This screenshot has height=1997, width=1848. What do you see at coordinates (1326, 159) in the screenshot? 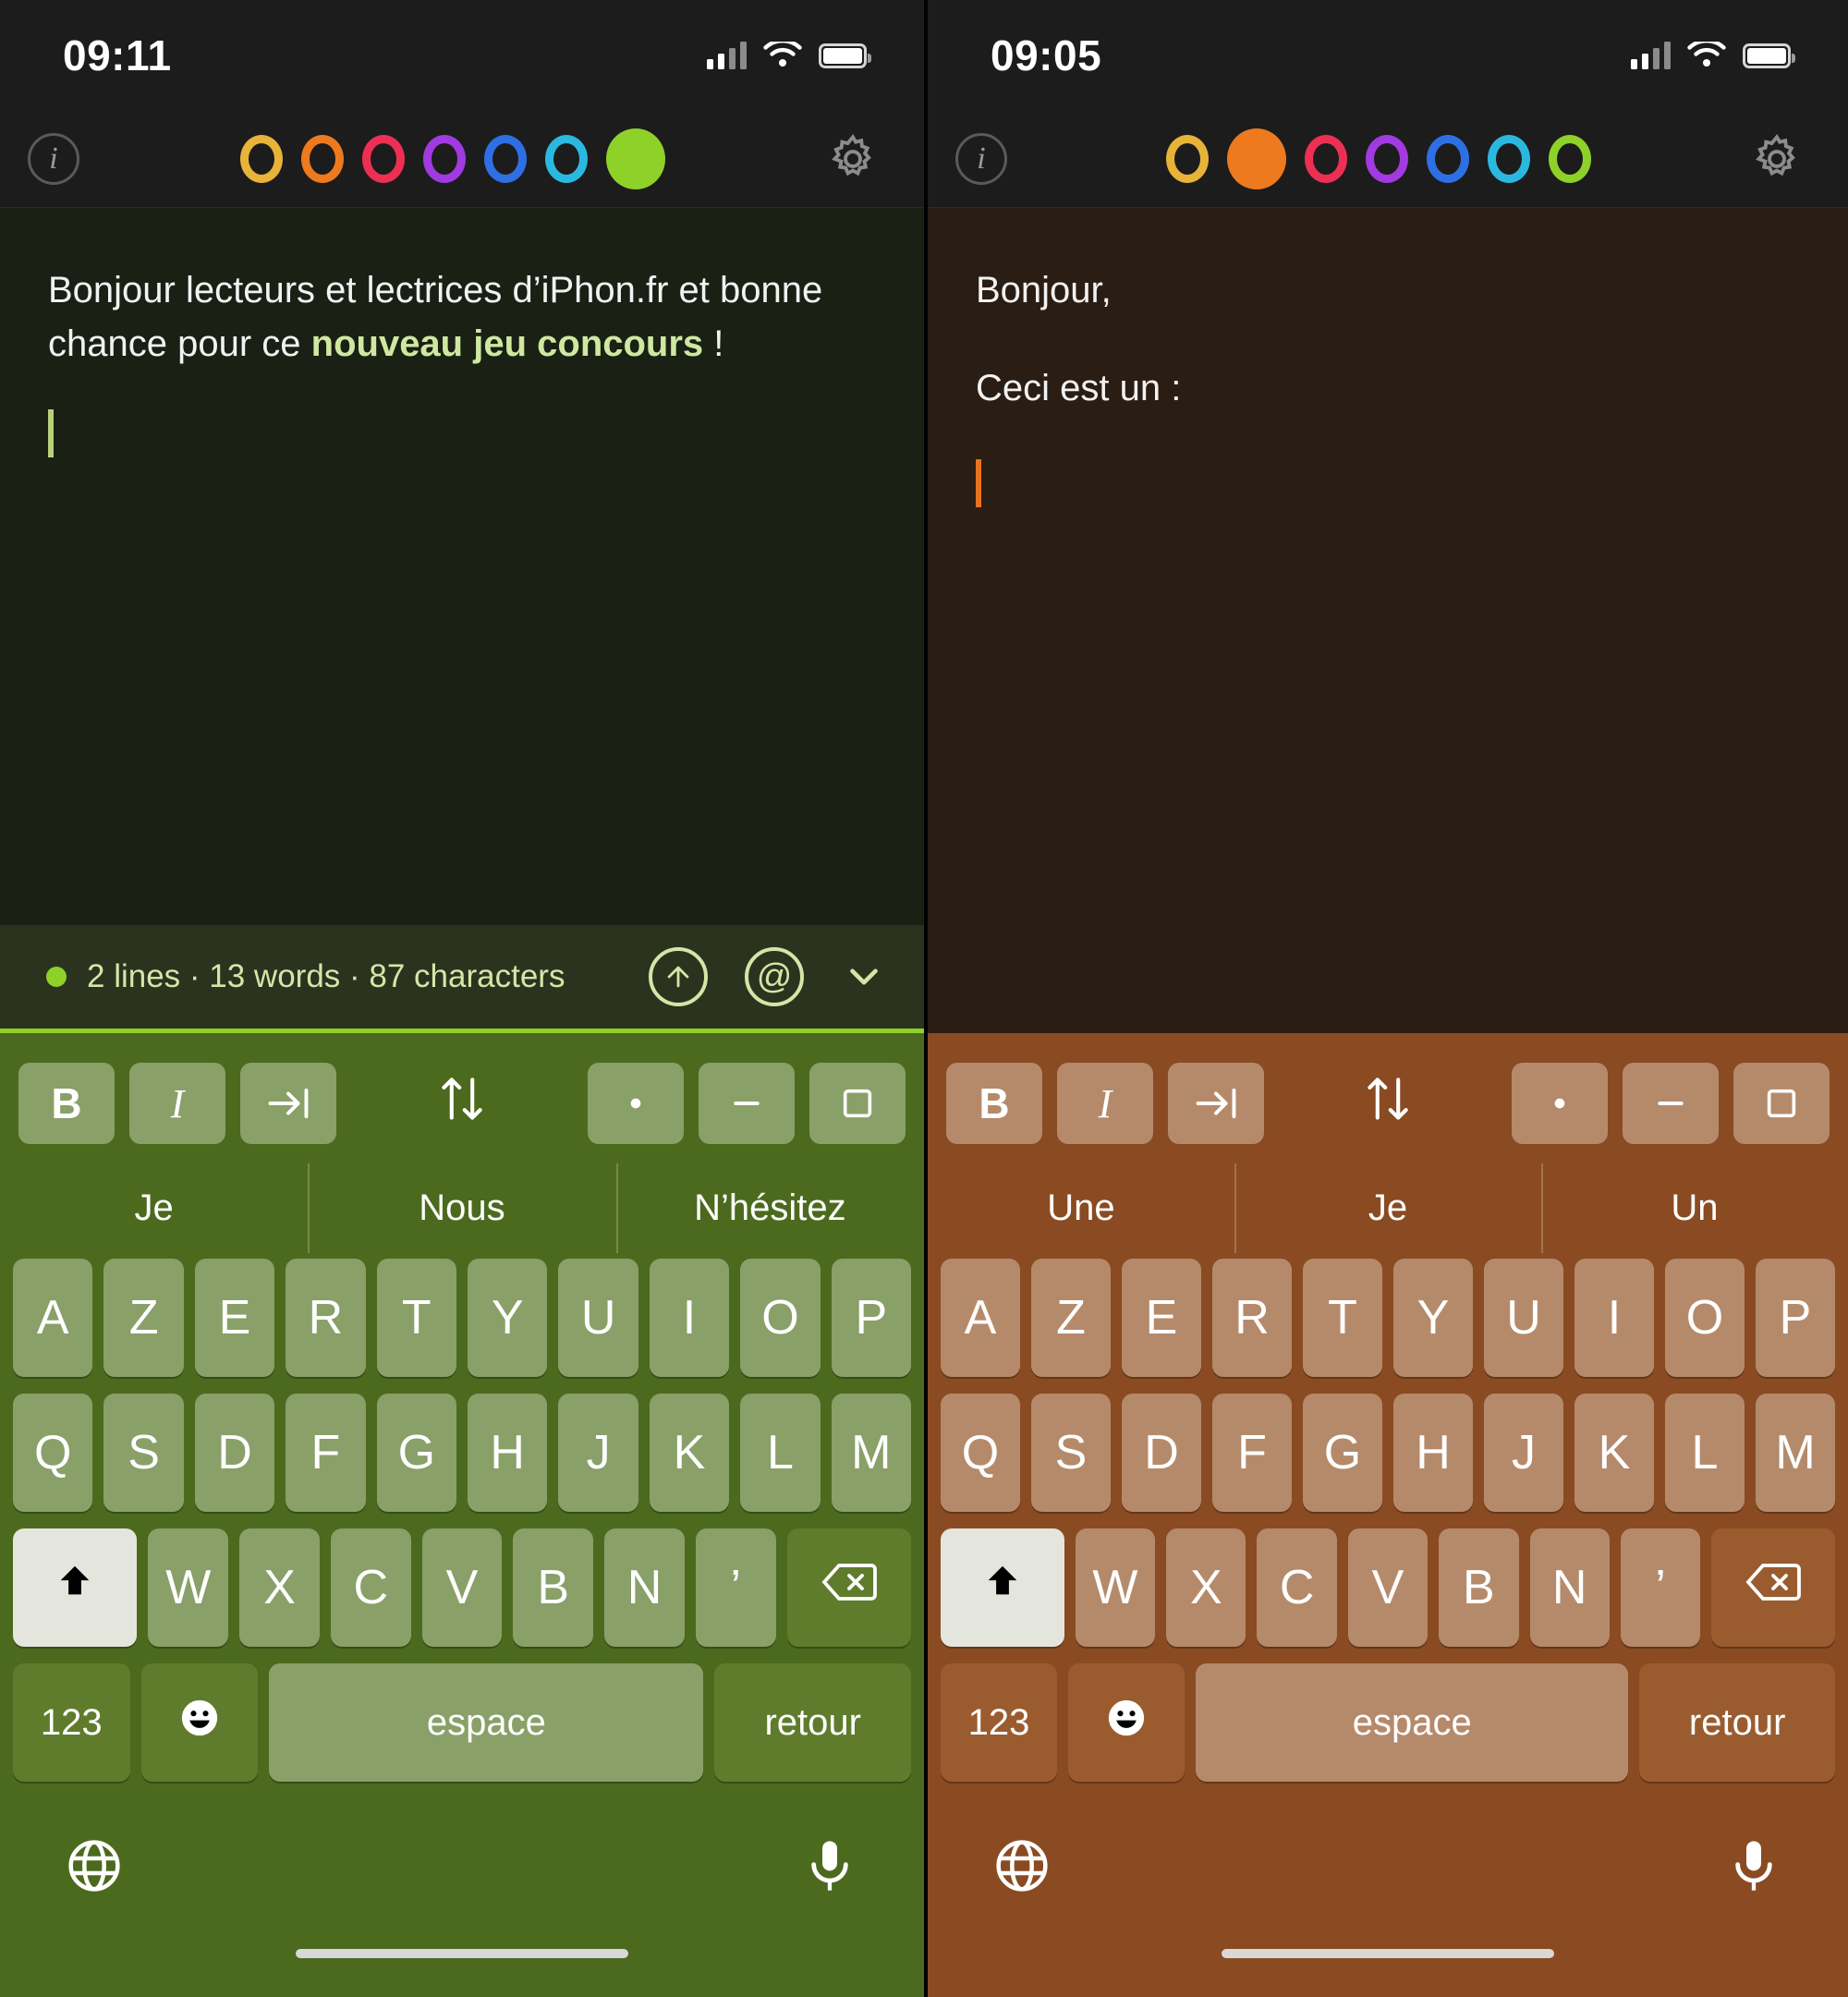
I see `theme-swatch-red` at bounding box center [1326, 159].